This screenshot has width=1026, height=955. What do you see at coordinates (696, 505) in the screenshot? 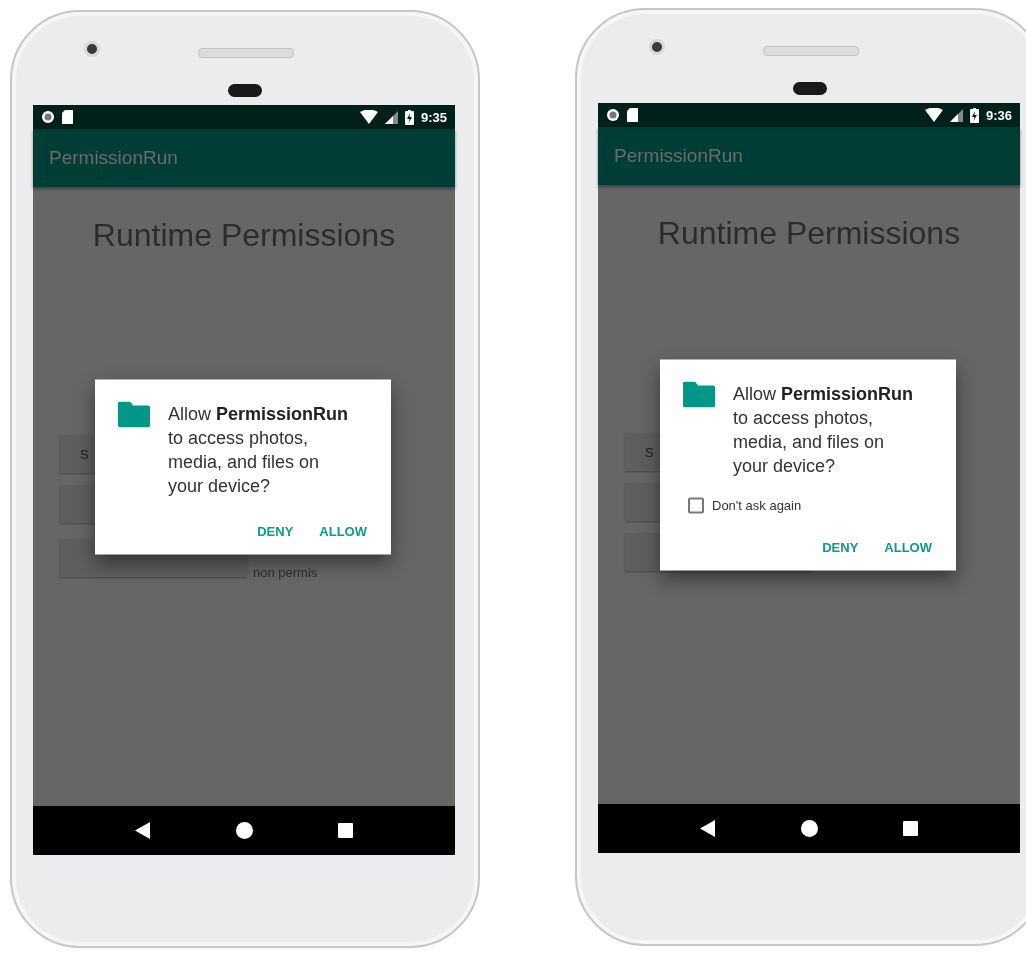
I see `checkbox` at bounding box center [696, 505].